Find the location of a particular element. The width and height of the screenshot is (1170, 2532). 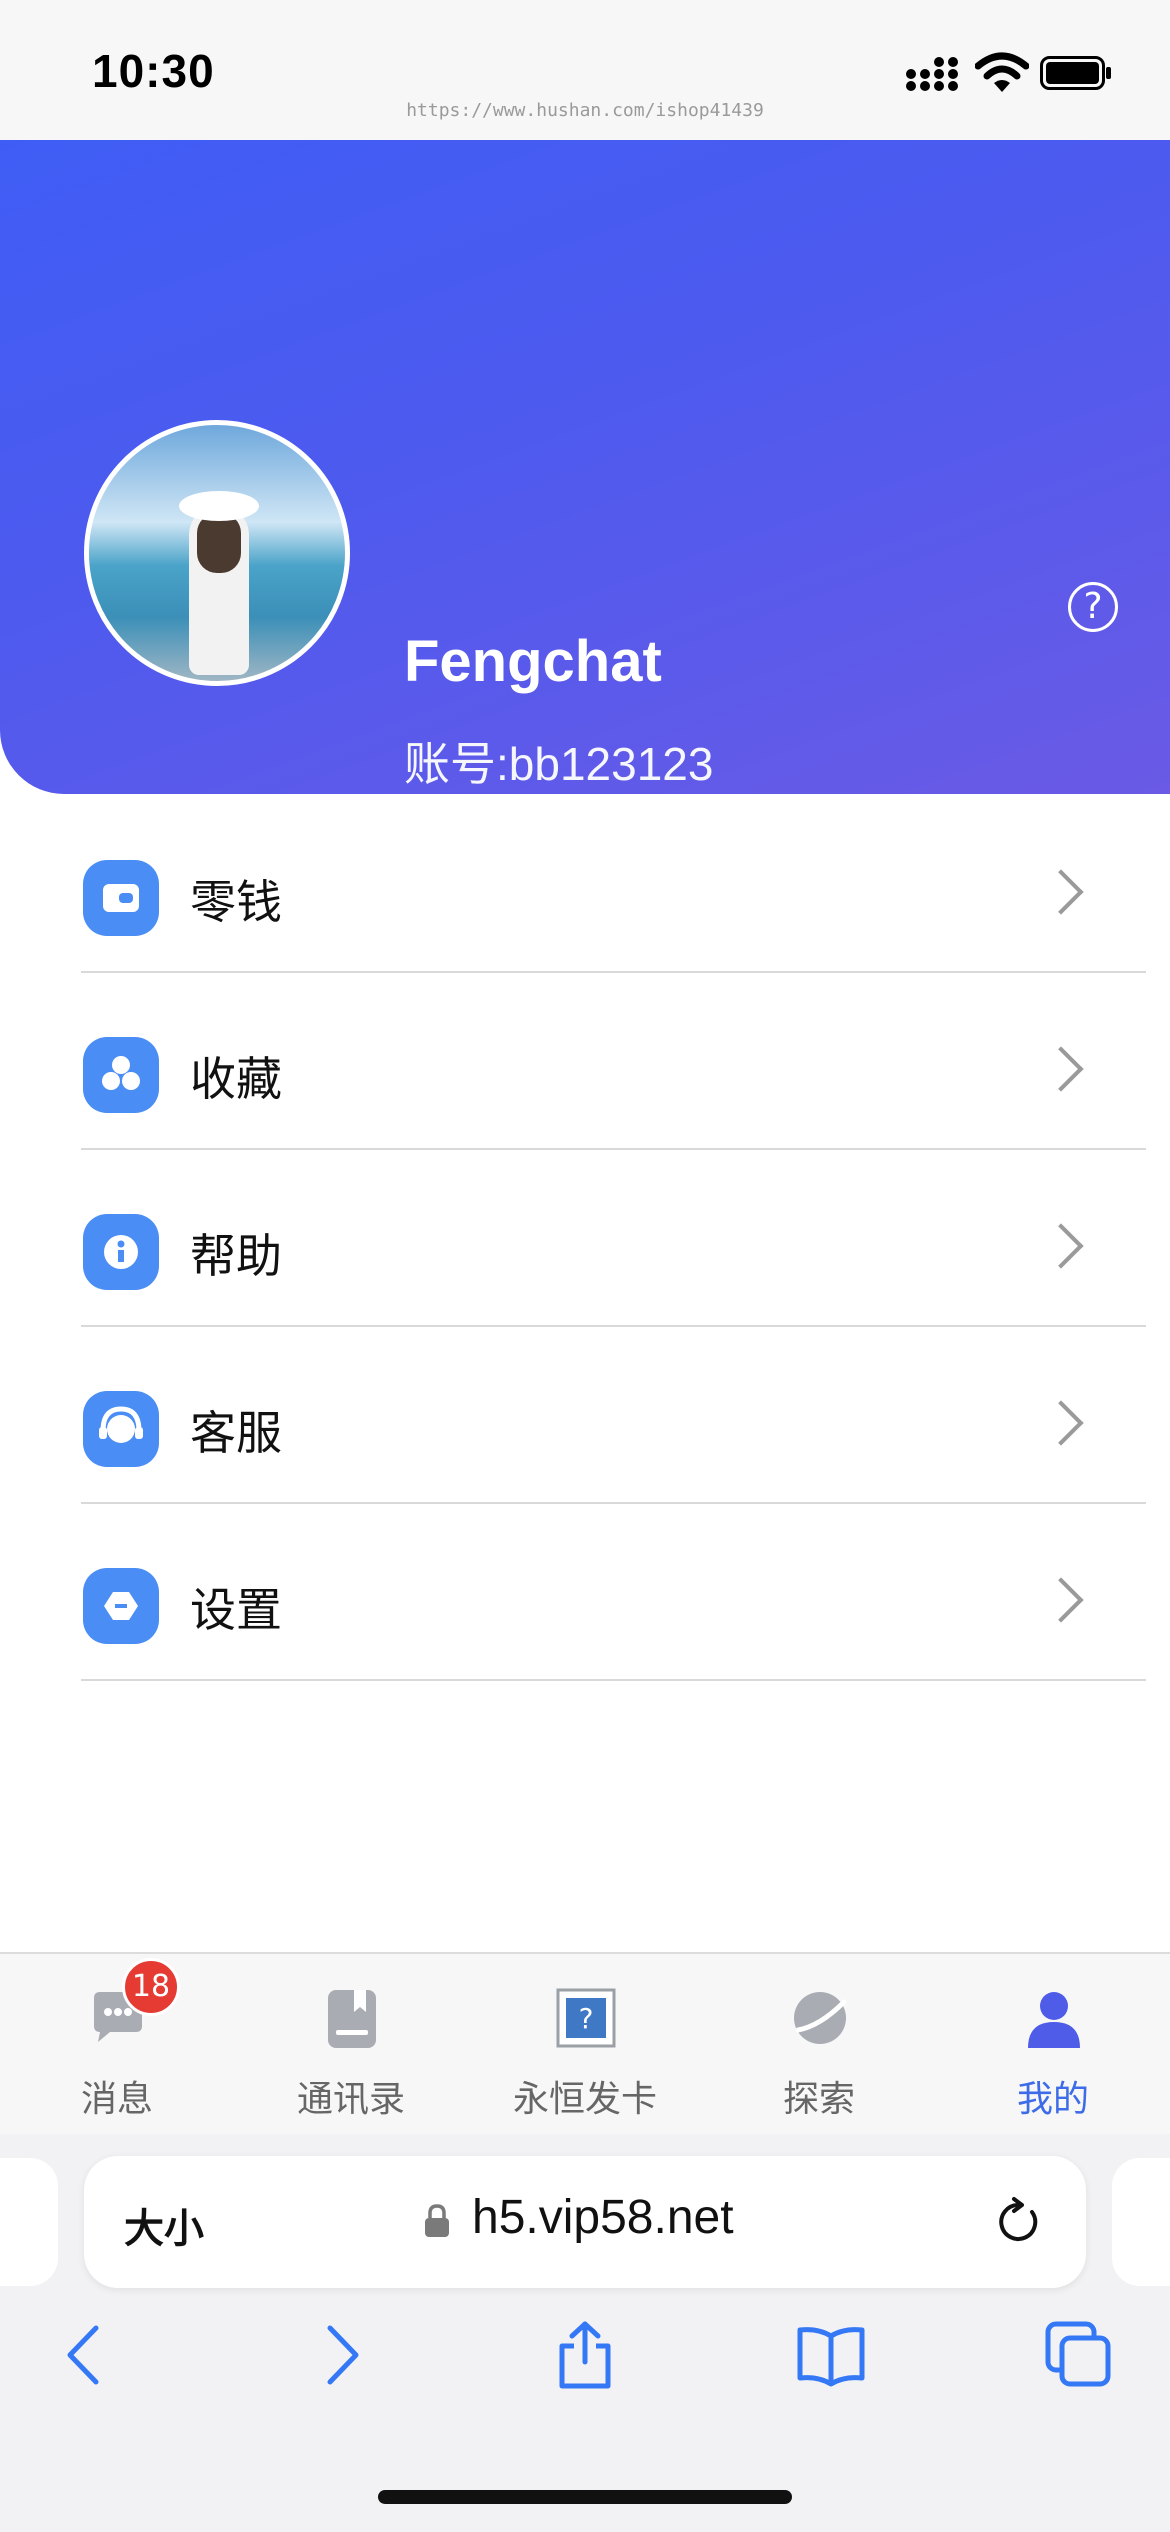

wifi-icon is located at coordinates (1002, 72).